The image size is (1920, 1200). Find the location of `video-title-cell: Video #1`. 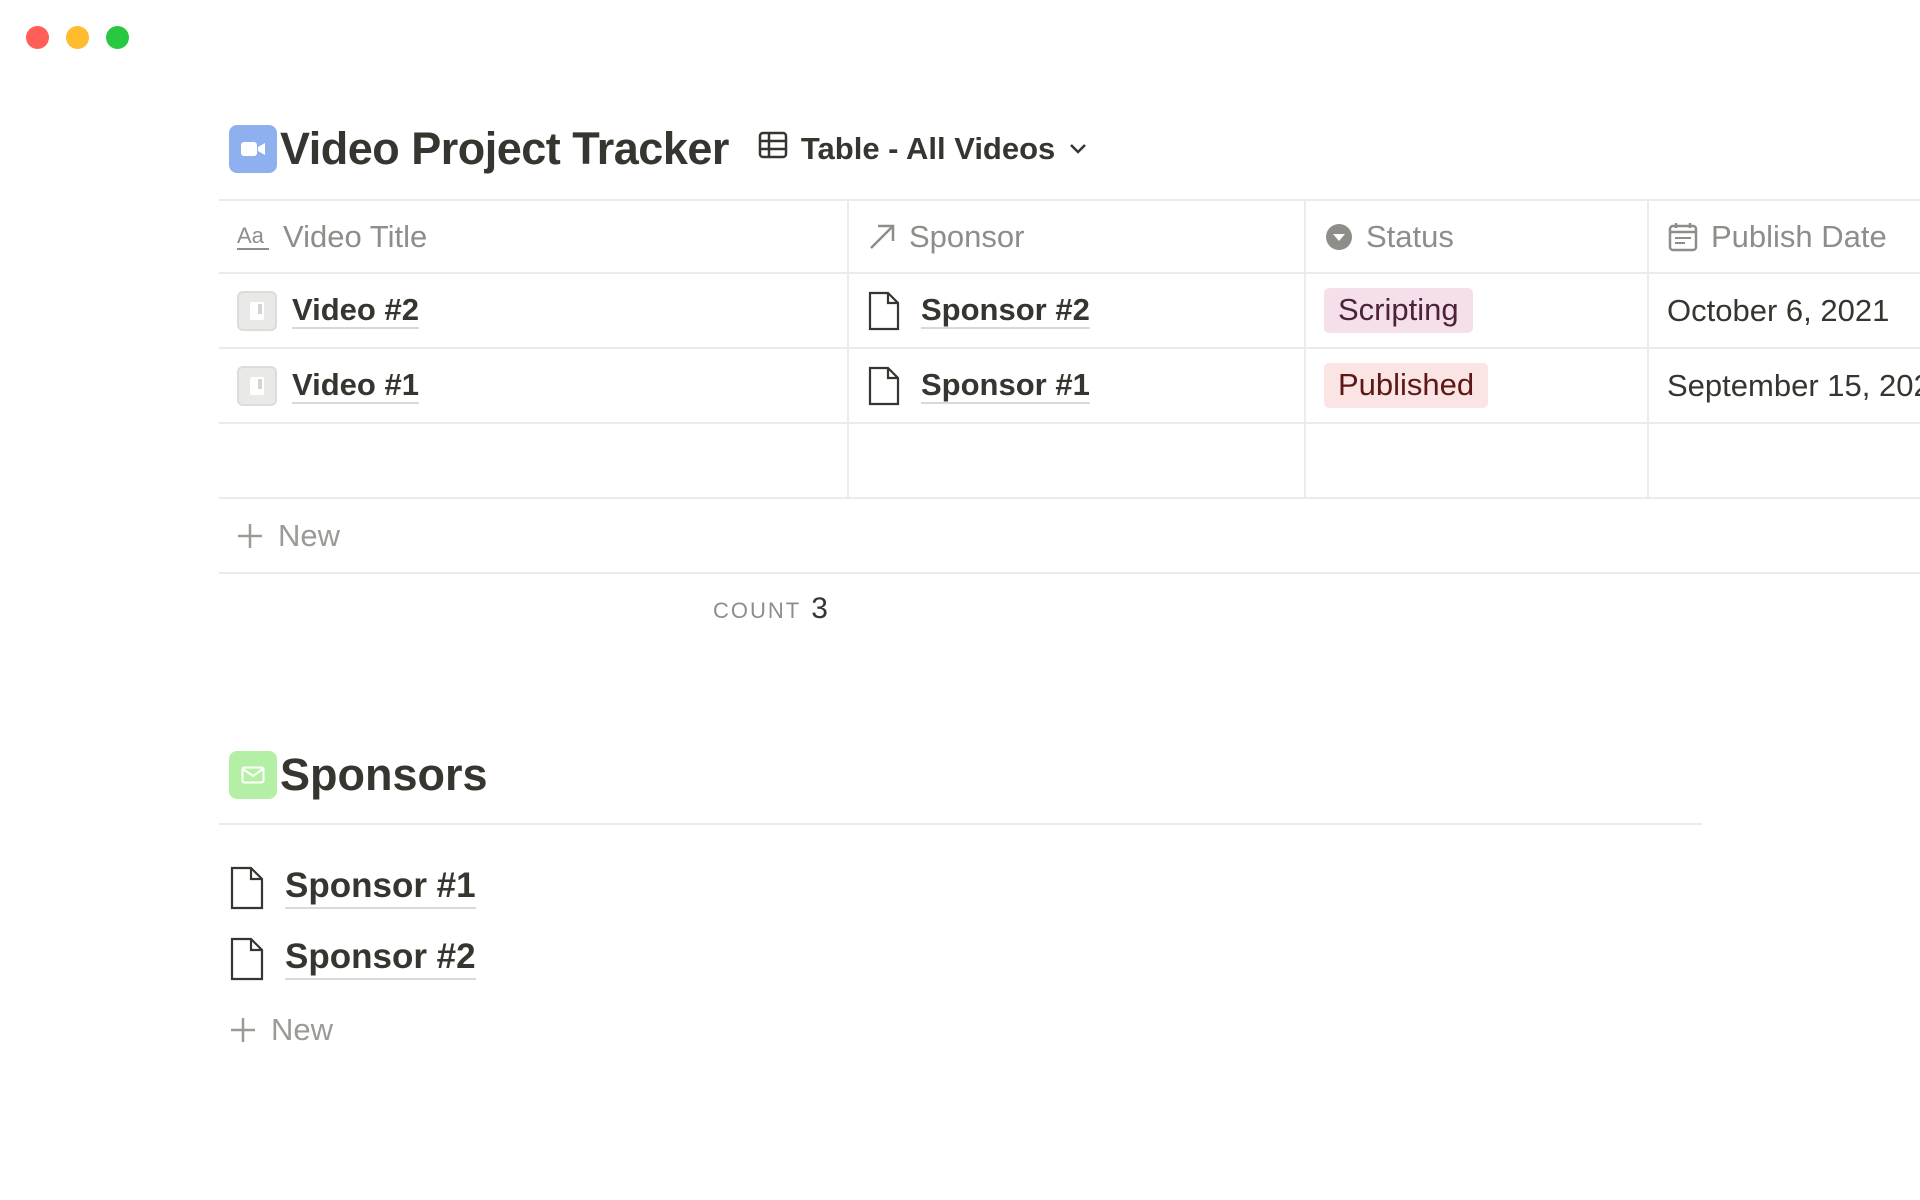

video-title-cell: Video #1 is located at coordinates (534, 385).